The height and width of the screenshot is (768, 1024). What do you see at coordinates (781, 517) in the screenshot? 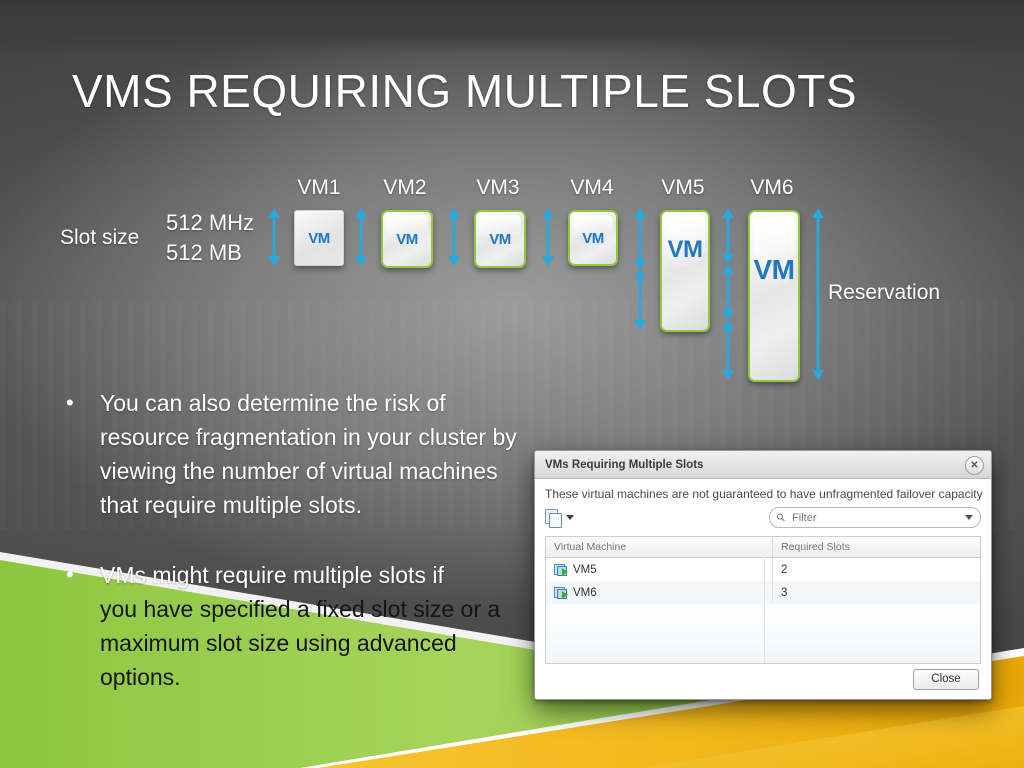
I see `search-icon: ⚲` at bounding box center [781, 517].